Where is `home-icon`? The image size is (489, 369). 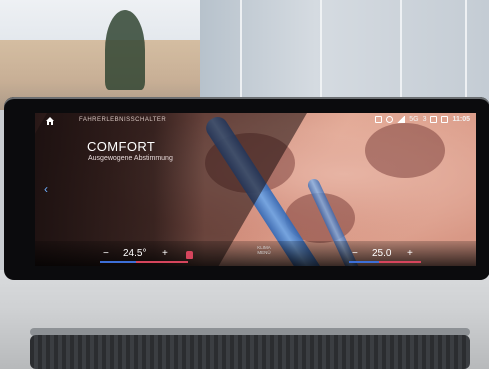
home-icon is located at coordinates (50, 121).